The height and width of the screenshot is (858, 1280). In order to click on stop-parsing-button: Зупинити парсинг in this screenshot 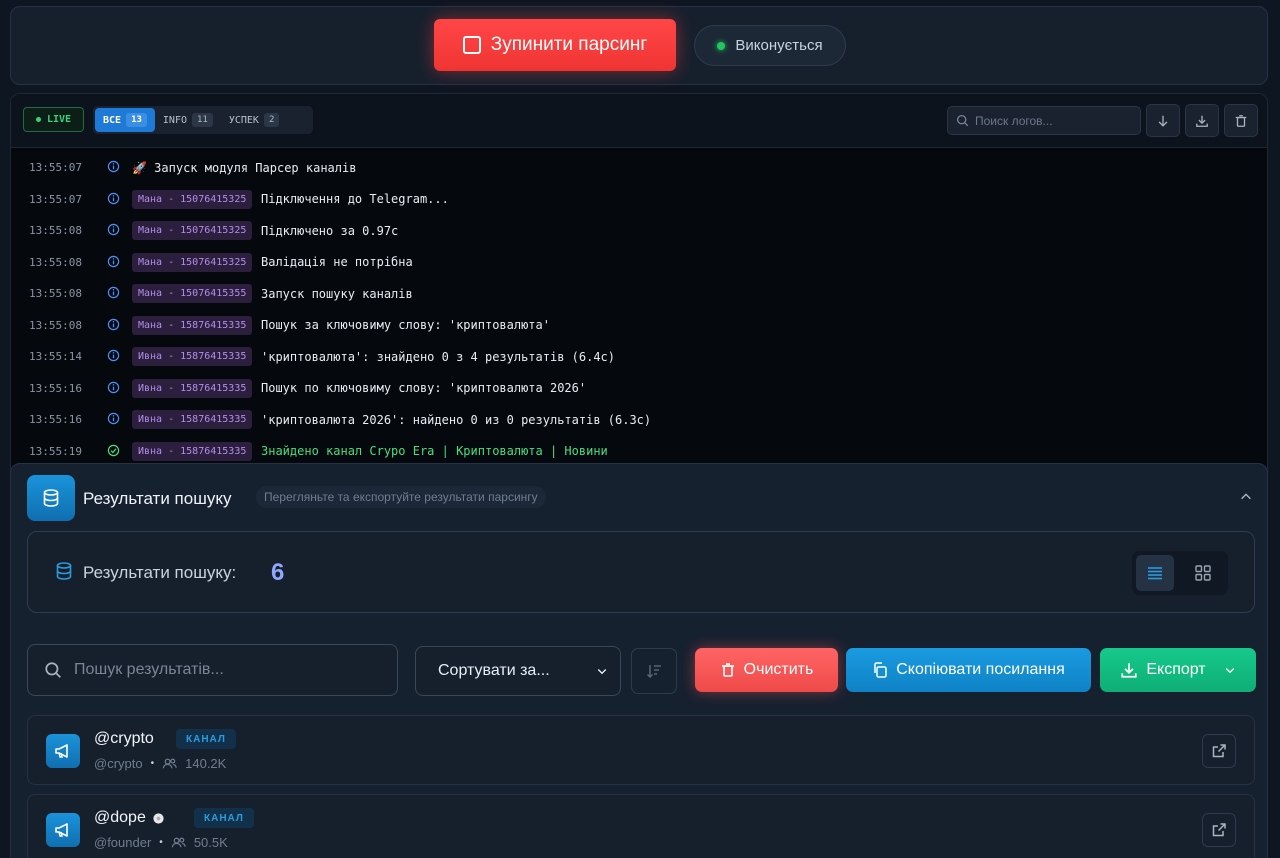, I will do `click(555, 45)`.